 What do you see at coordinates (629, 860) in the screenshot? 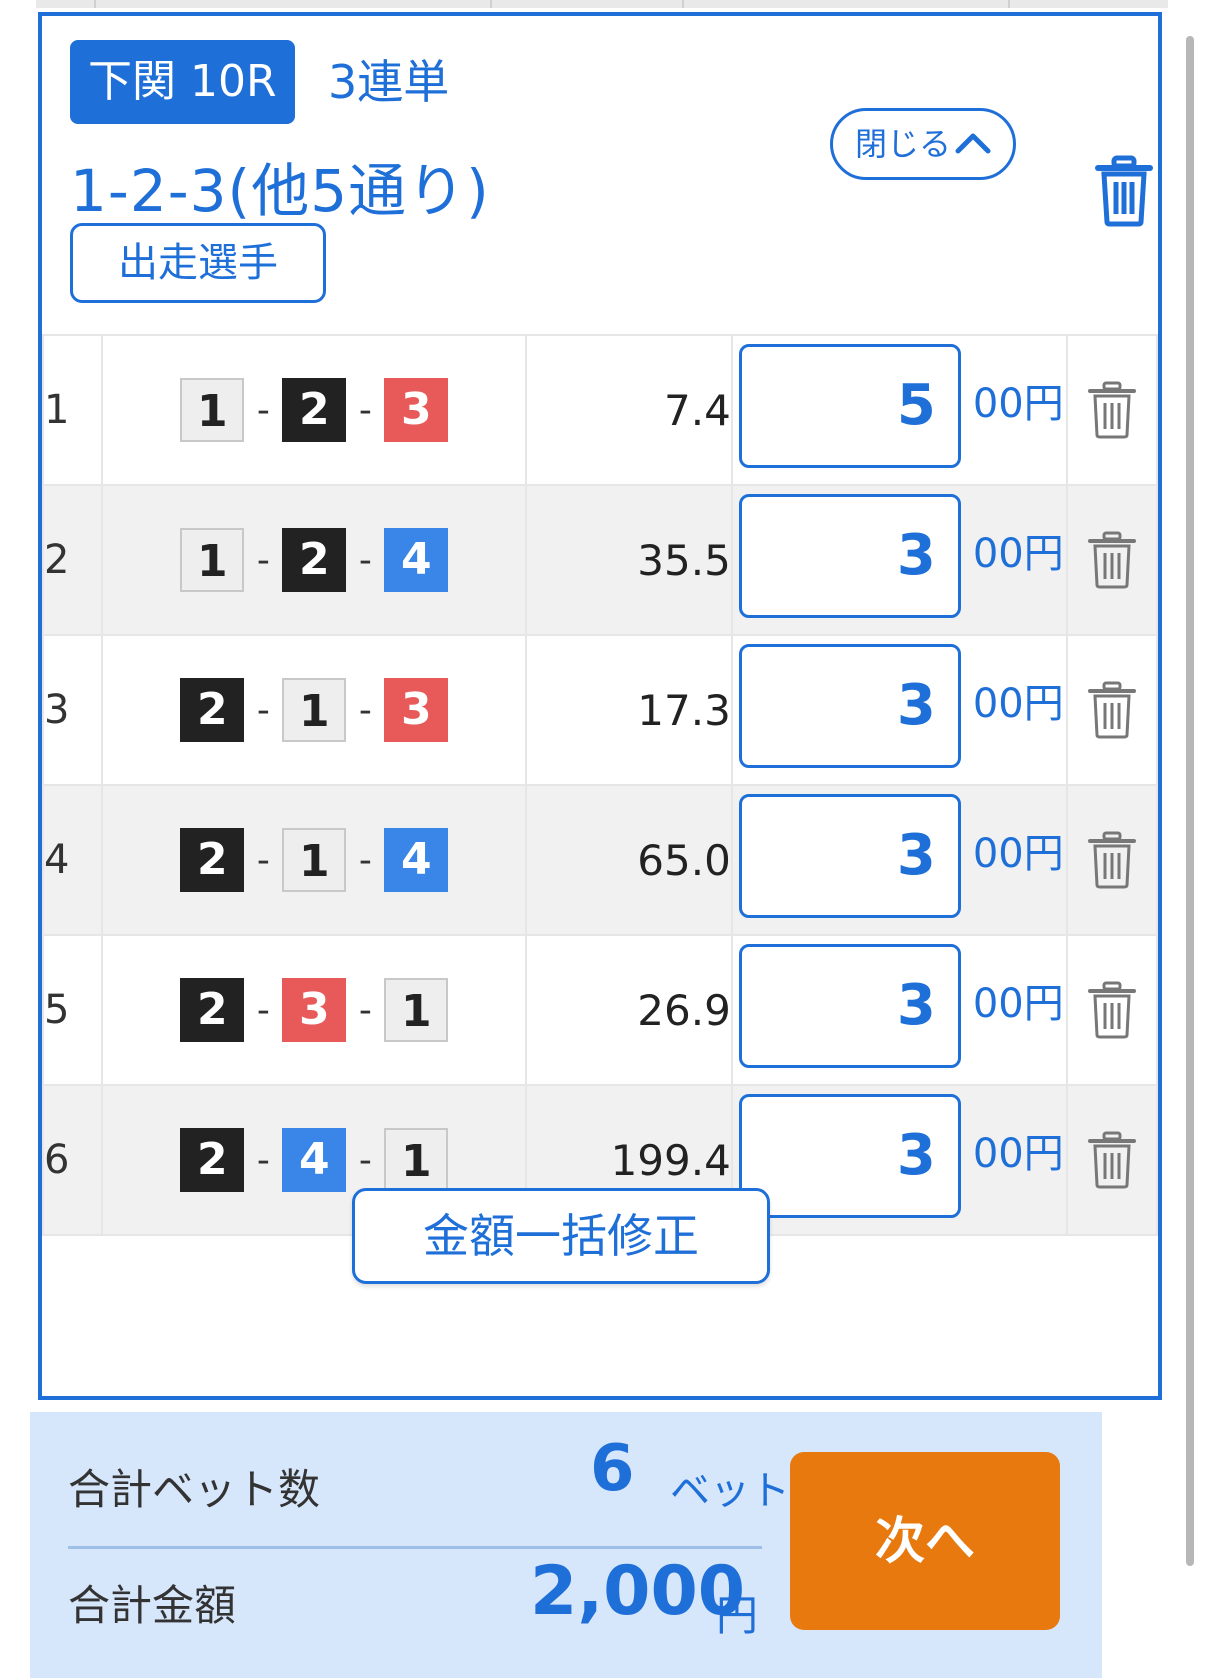
I see `odds-value: 65.0` at bounding box center [629, 860].